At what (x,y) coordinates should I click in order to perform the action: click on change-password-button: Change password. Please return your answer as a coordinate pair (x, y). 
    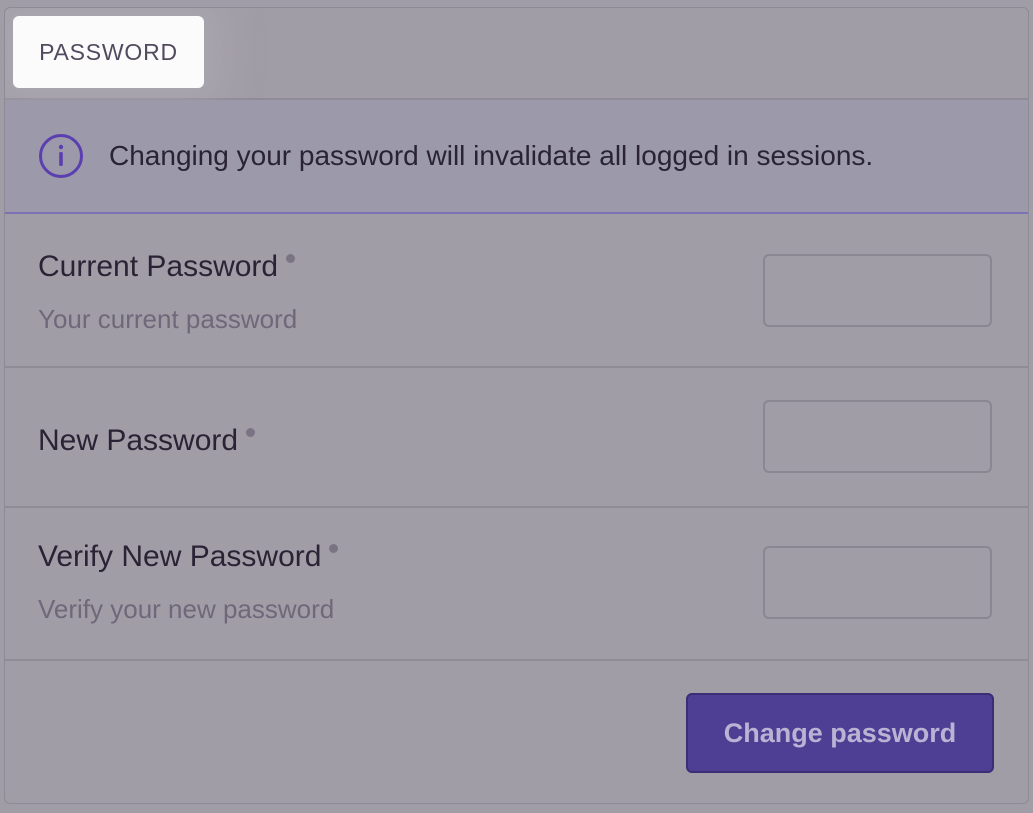
    Looking at the image, I should click on (840, 733).